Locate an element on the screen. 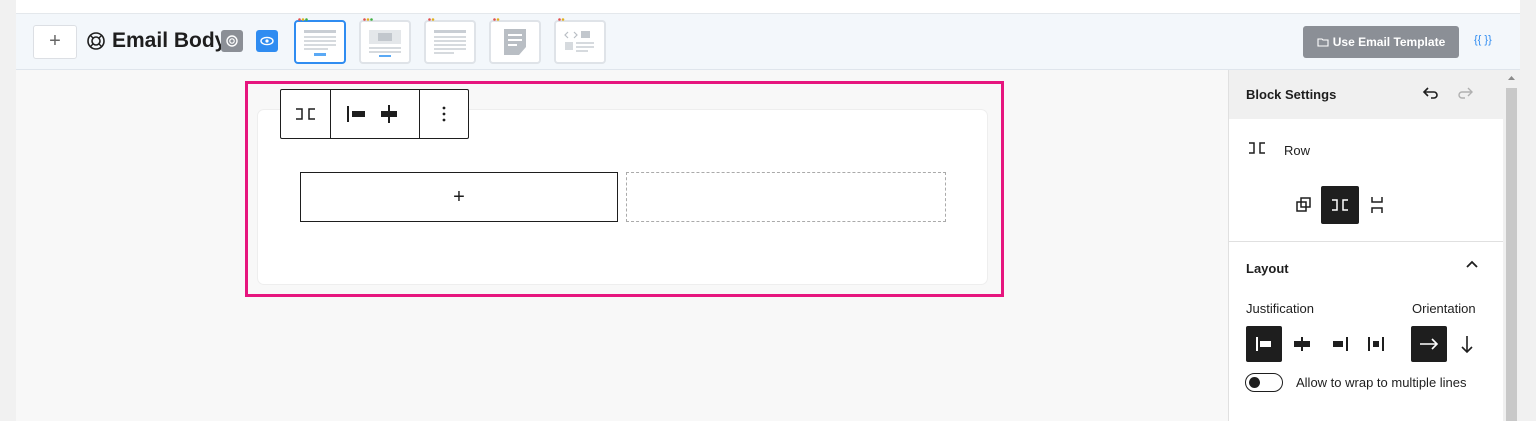 The width and height of the screenshot is (1536, 421). row-block-icon is located at coordinates (1257, 148).